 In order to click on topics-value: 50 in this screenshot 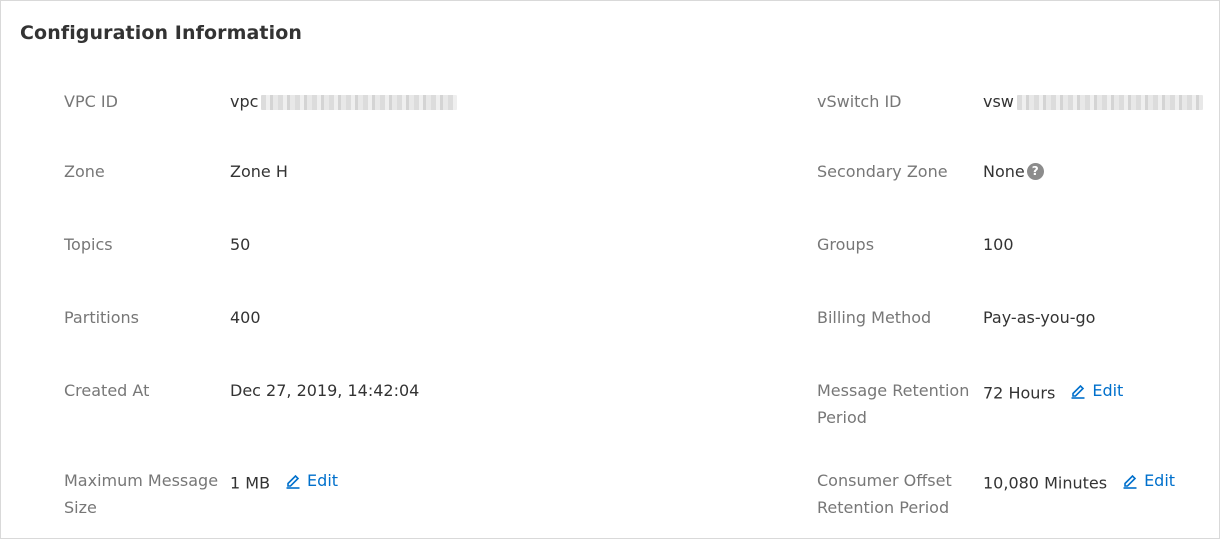, I will do `click(240, 244)`.